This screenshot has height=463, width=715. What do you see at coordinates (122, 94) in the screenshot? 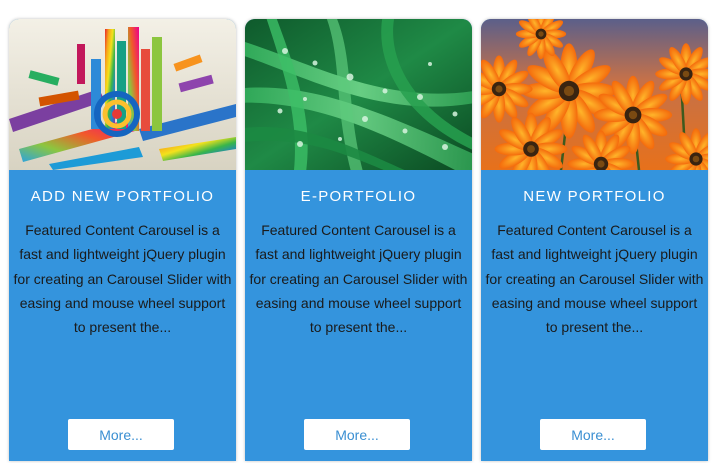
I see `card-image-abstract-art` at bounding box center [122, 94].